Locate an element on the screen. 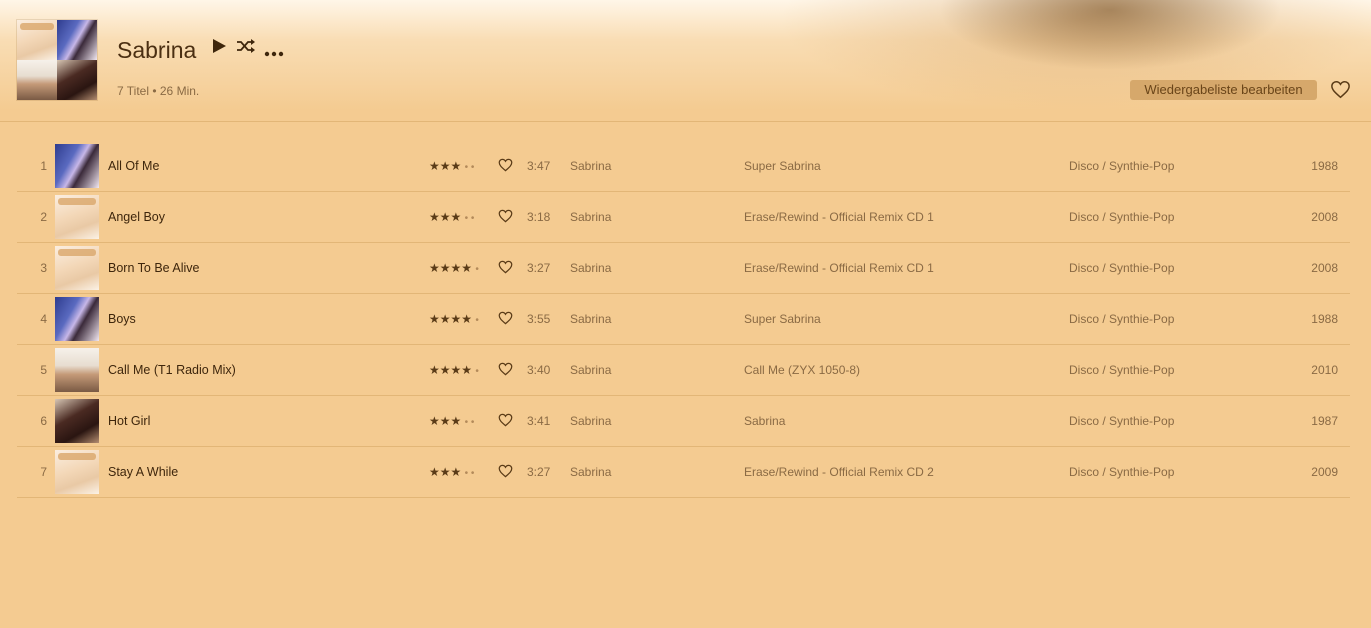  shuffle-icon is located at coordinates (246, 46).